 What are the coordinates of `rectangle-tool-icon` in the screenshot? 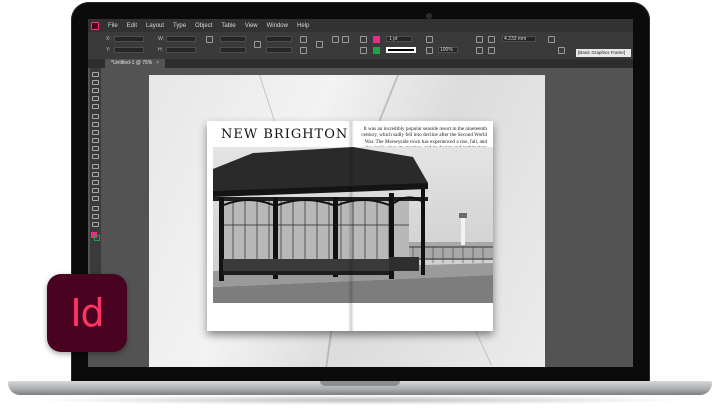 It's located at (95, 156).